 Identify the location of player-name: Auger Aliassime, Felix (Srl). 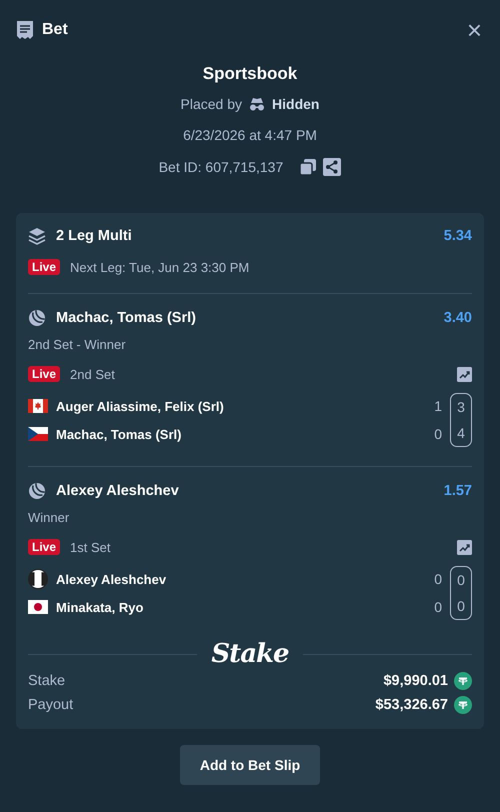
(140, 406).